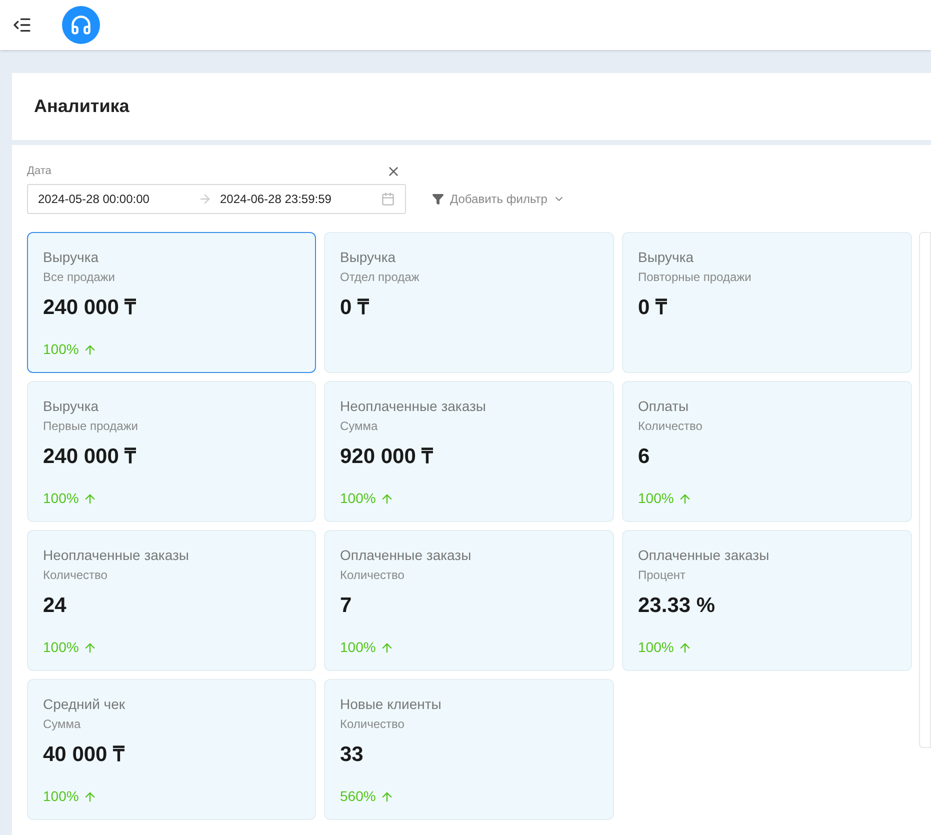  Describe the element at coordinates (81, 25) in the screenshot. I see `headset-icon` at that location.